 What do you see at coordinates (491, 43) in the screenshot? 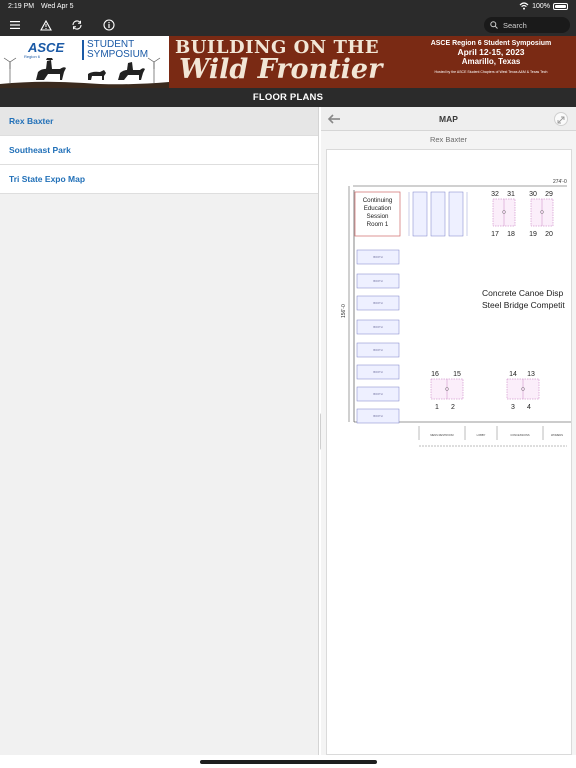
I see `symposium-title: ASCE Region 6 Student Symposium` at bounding box center [491, 43].